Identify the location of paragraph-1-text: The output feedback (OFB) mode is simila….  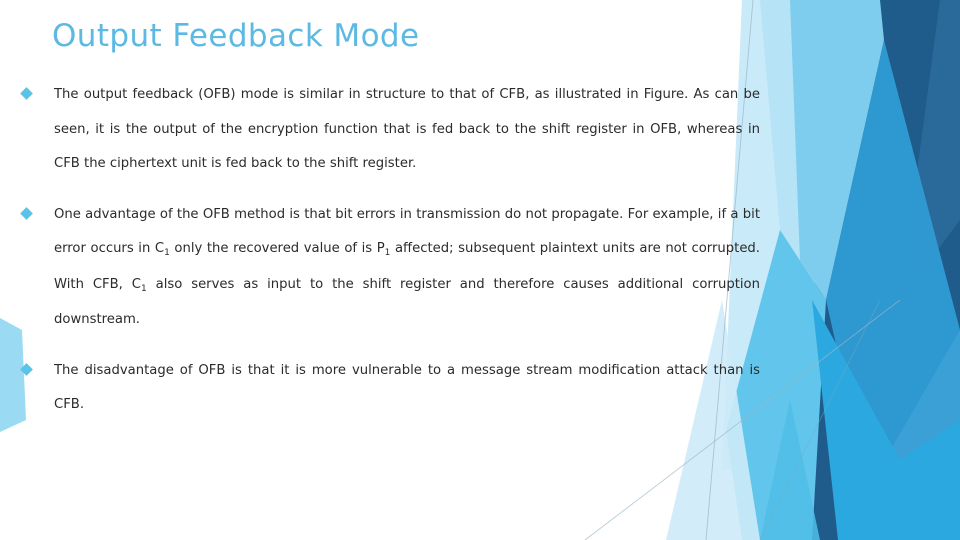
(407, 129).